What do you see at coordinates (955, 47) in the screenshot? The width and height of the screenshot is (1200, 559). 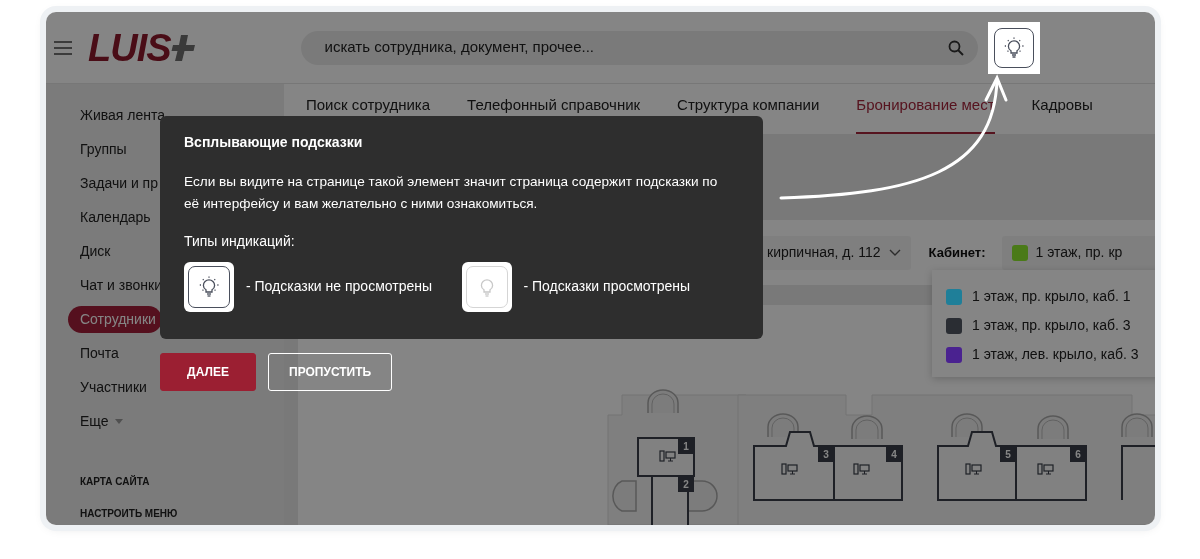 I see `search-icon` at bounding box center [955, 47].